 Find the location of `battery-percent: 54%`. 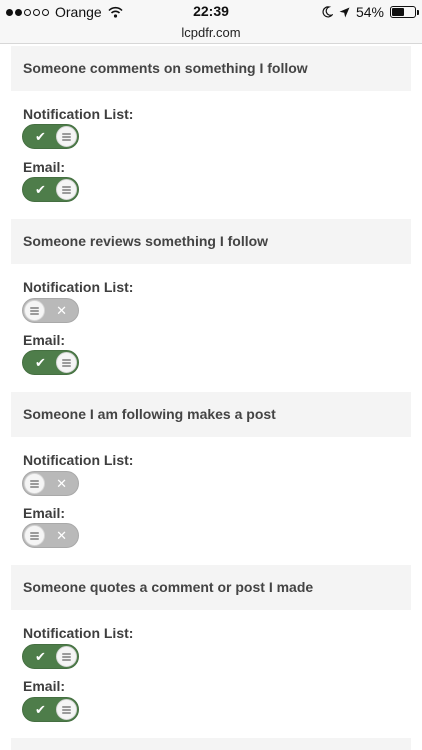

battery-percent: 54% is located at coordinates (369, 12).